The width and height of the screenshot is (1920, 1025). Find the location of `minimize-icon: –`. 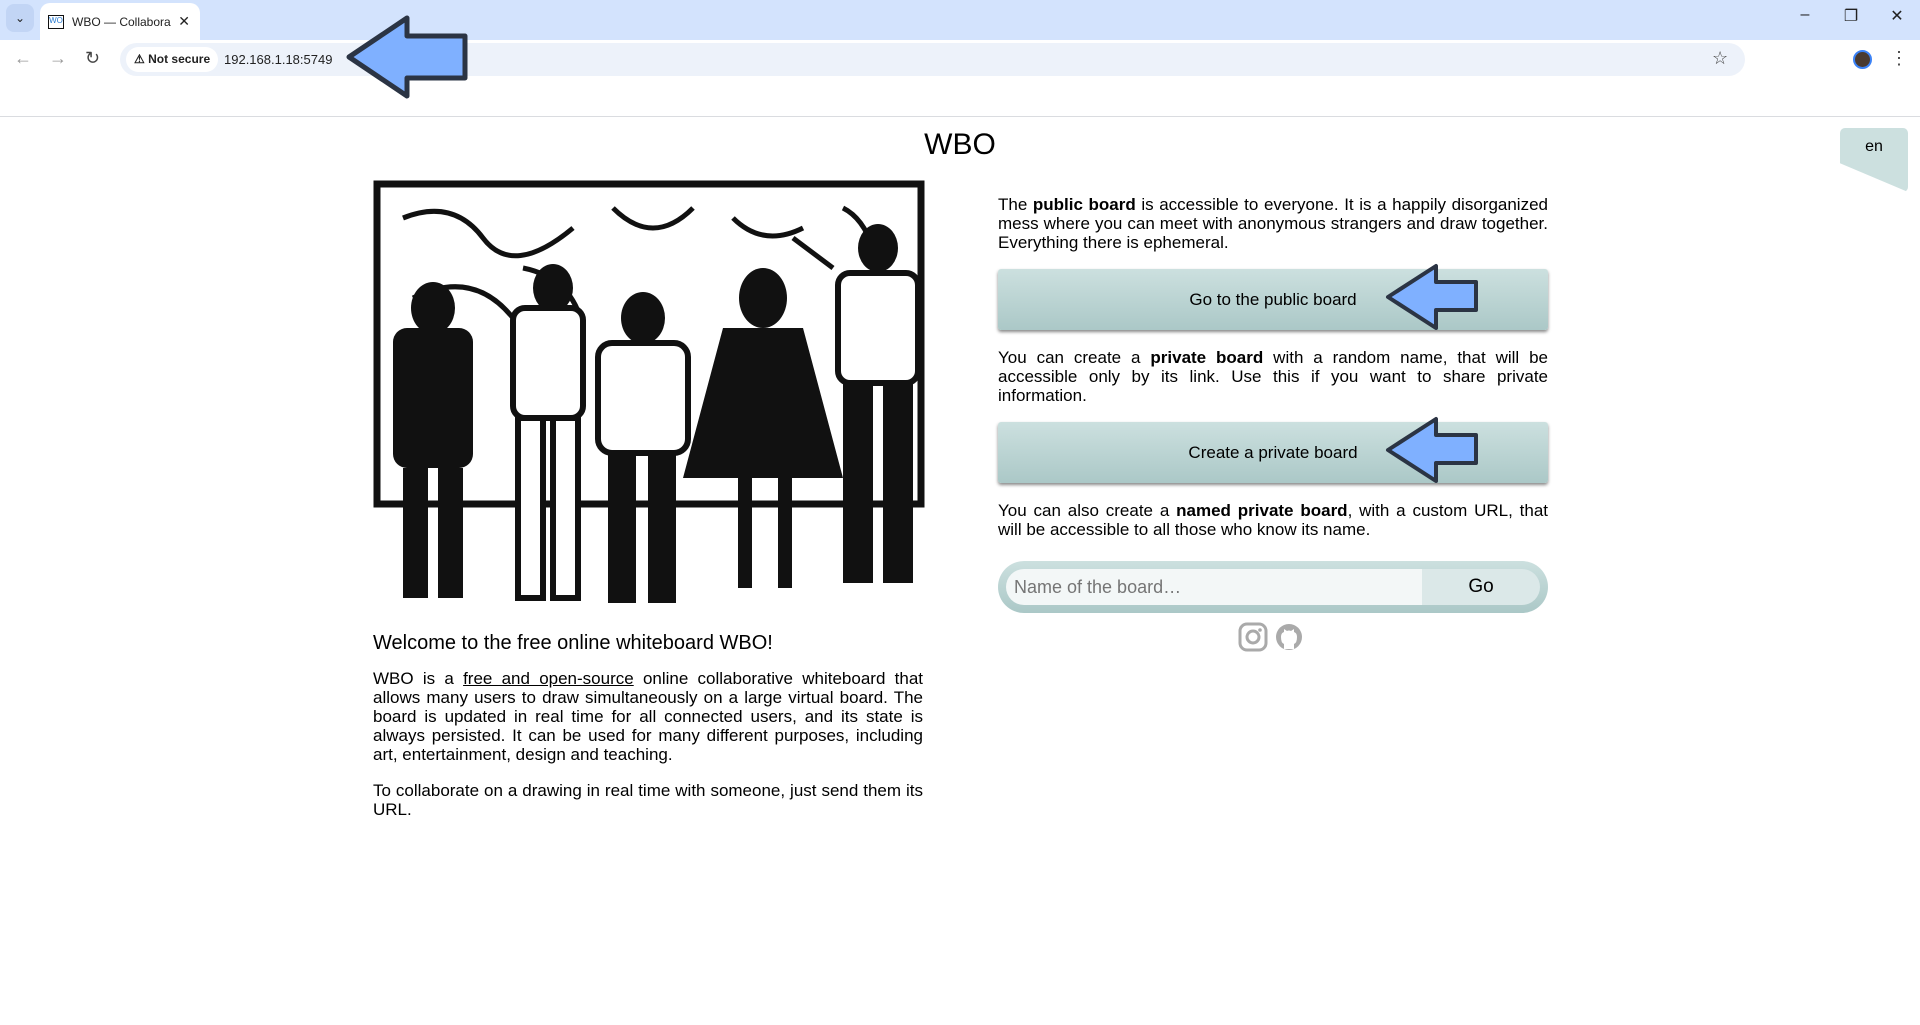

minimize-icon: – is located at coordinates (1805, 15).